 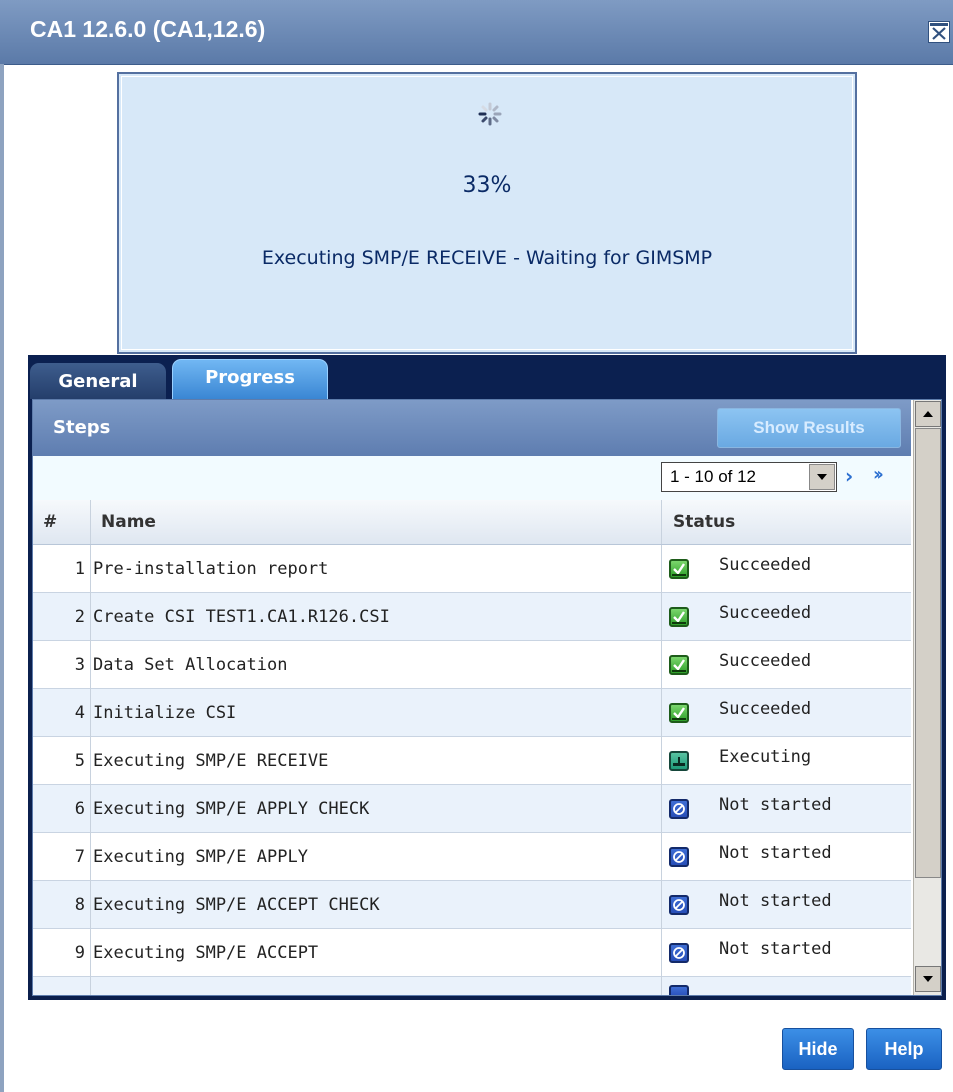 What do you see at coordinates (231, 809) in the screenshot?
I see `row-name: Executing SMP/E APPLY CHECK` at bounding box center [231, 809].